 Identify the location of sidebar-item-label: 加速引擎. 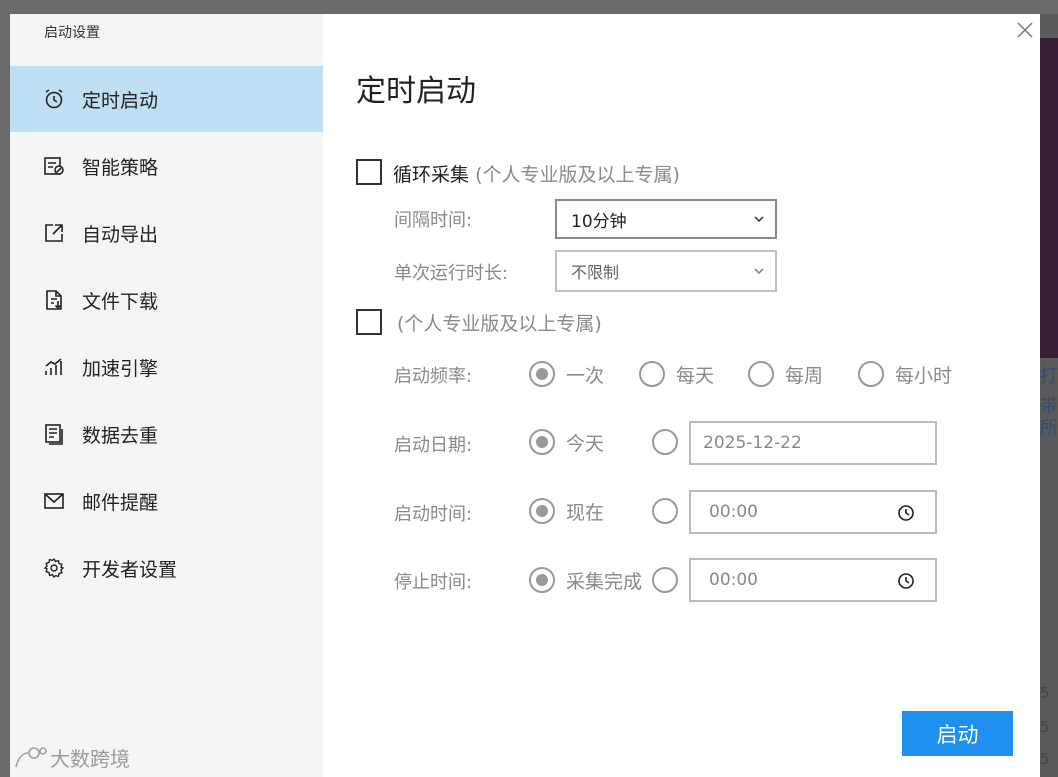
(120, 368).